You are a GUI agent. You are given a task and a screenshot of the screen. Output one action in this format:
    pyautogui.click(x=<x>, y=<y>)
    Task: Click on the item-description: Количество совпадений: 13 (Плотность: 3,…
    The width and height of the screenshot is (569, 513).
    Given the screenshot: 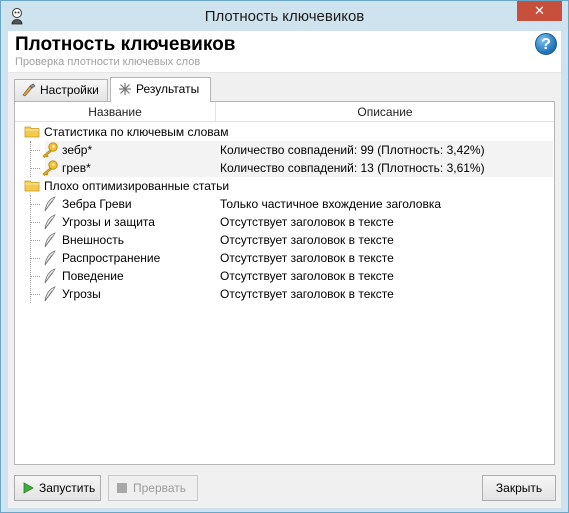 What is the action you would take?
    pyautogui.click(x=352, y=168)
    